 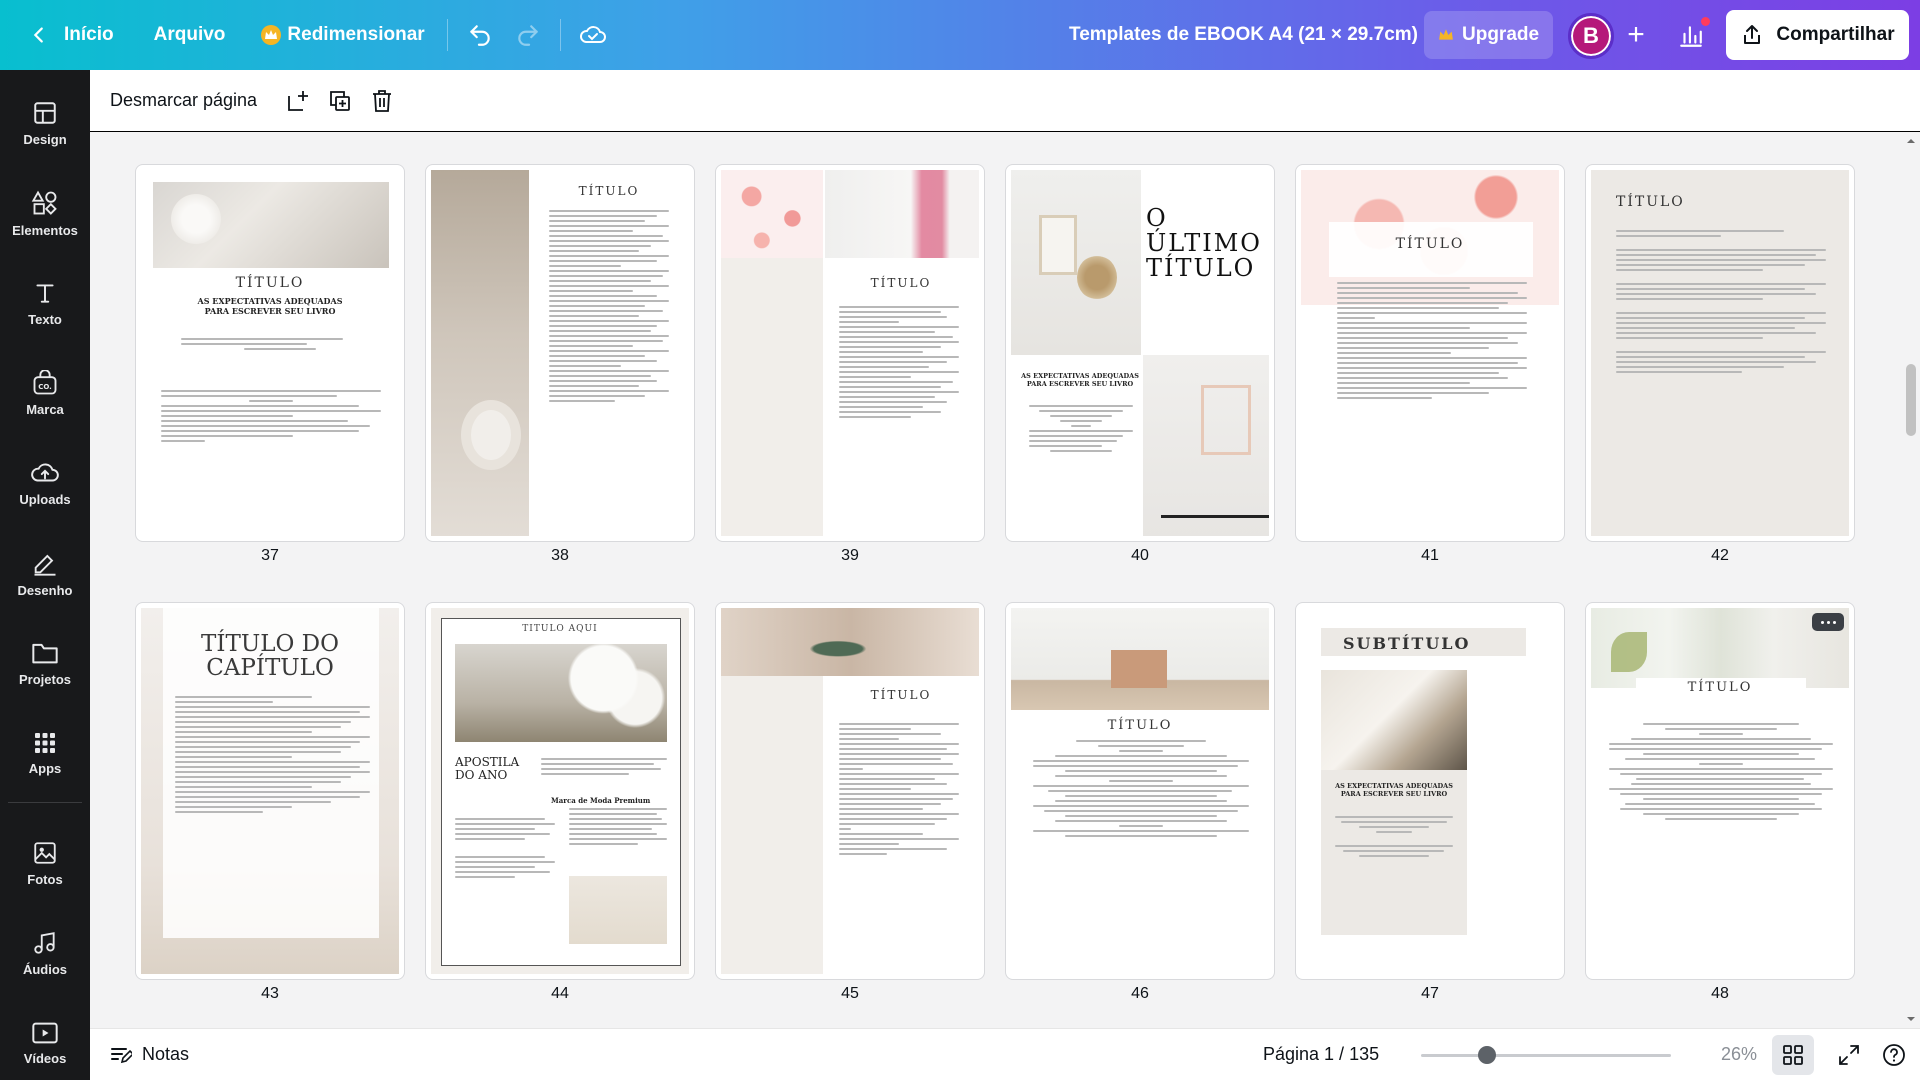 I want to click on help-icon, so click(x=1894, y=1055).